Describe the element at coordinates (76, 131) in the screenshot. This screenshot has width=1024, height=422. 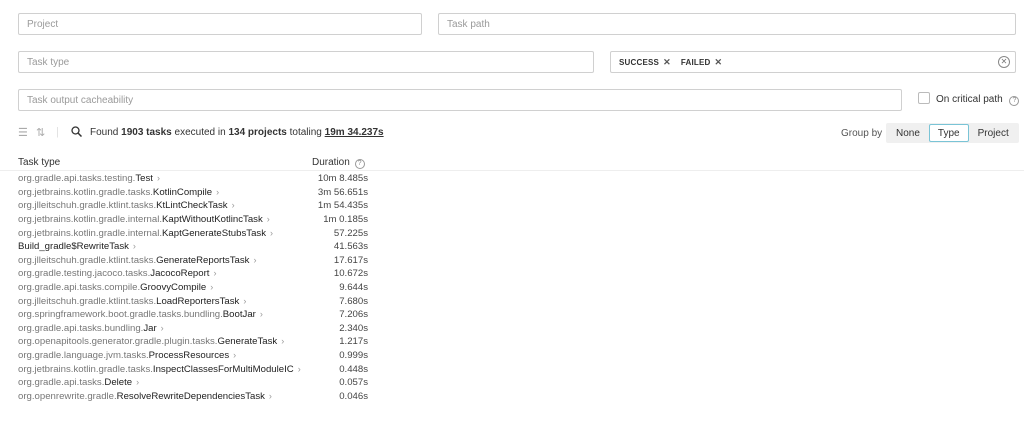
I see `search-icon` at that location.